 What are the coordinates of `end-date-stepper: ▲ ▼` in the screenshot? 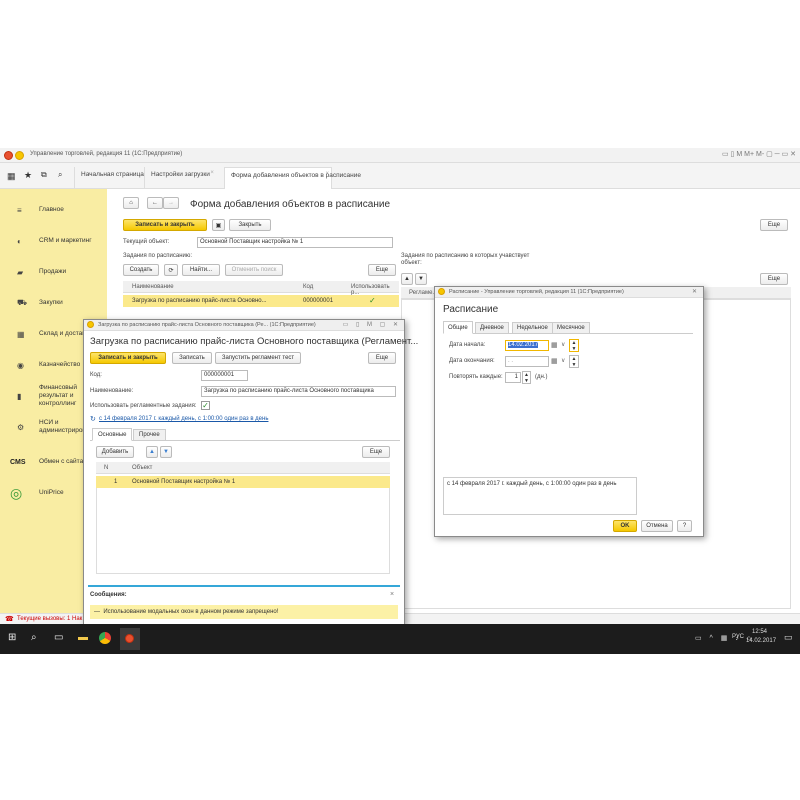 It's located at (574, 361).